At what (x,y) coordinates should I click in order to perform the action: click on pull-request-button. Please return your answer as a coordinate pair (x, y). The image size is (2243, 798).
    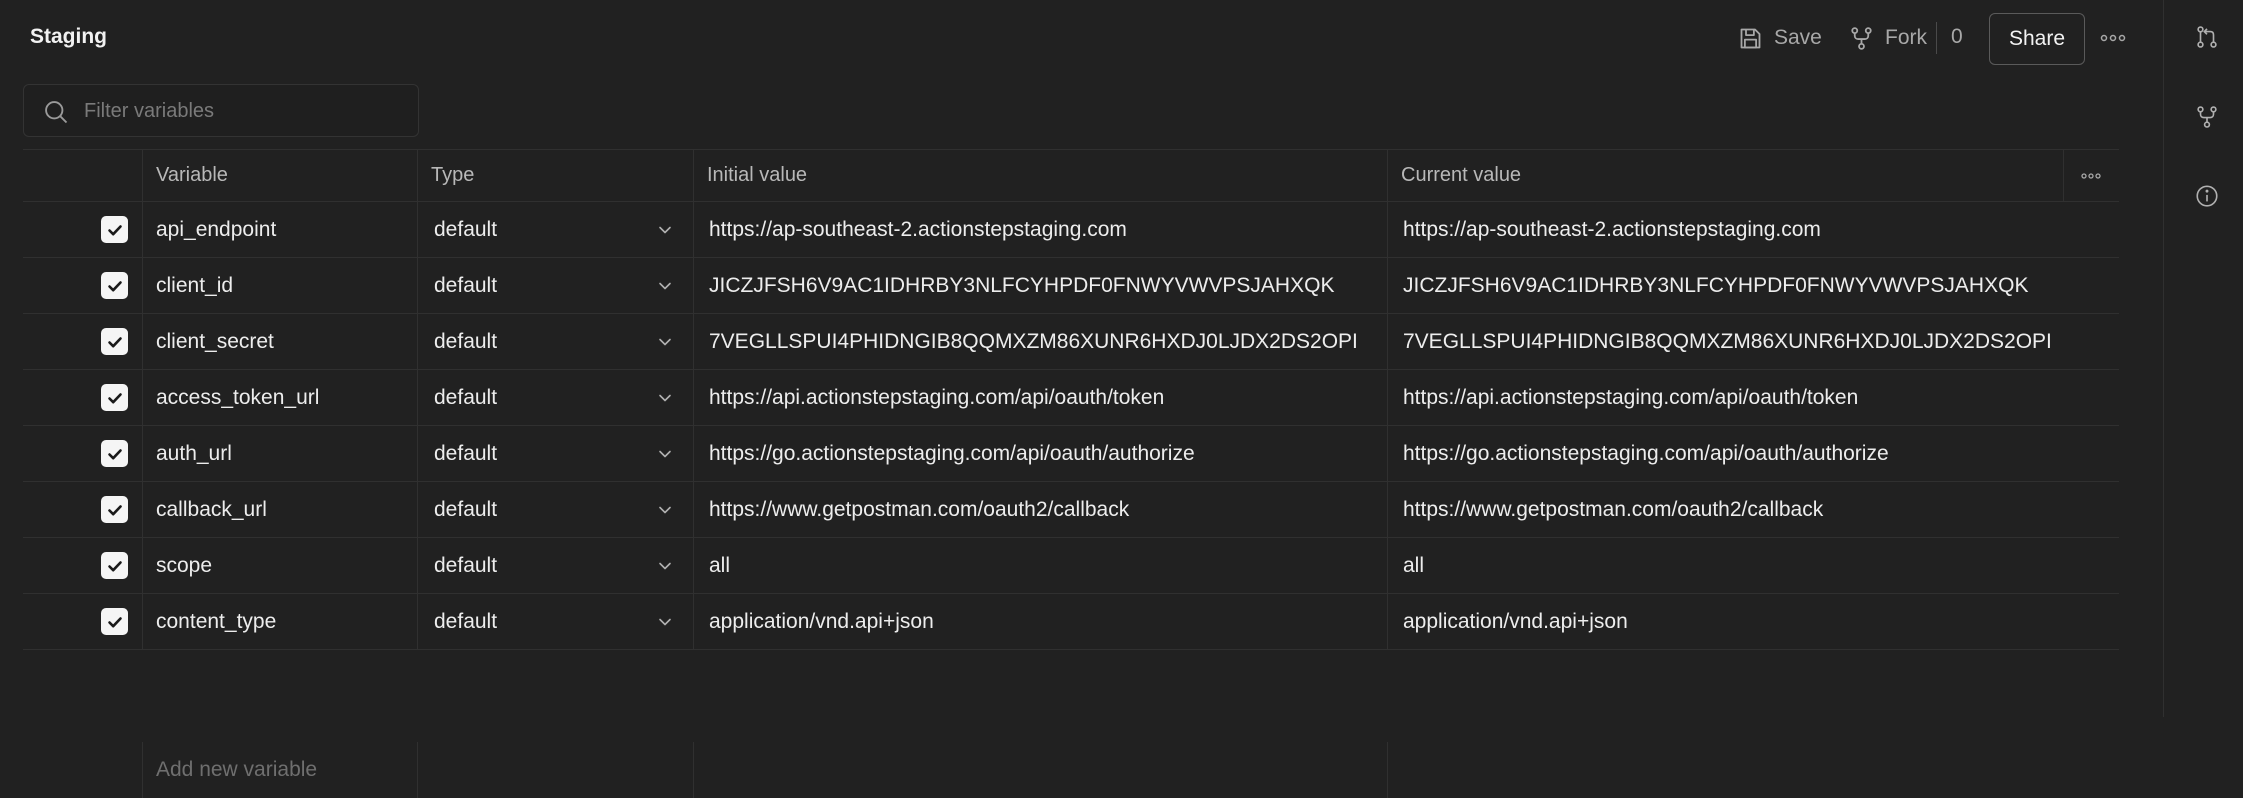
    Looking at the image, I should click on (2207, 37).